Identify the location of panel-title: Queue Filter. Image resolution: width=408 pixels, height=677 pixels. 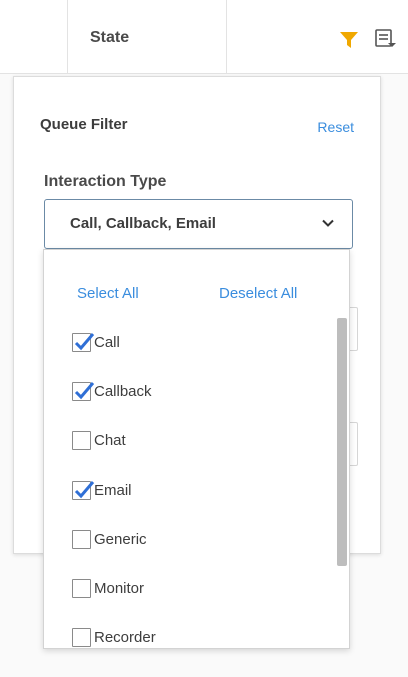
(84, 124).